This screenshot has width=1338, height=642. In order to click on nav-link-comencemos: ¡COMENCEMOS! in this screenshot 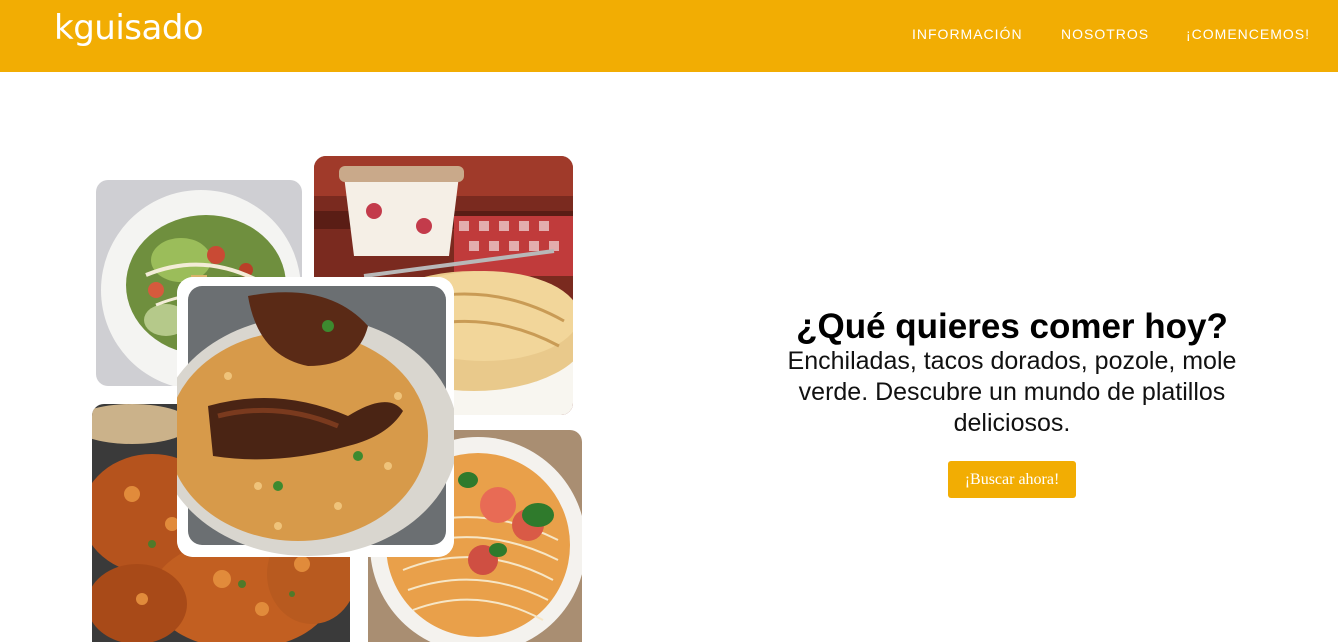, I will do `click(1248, 34)`.